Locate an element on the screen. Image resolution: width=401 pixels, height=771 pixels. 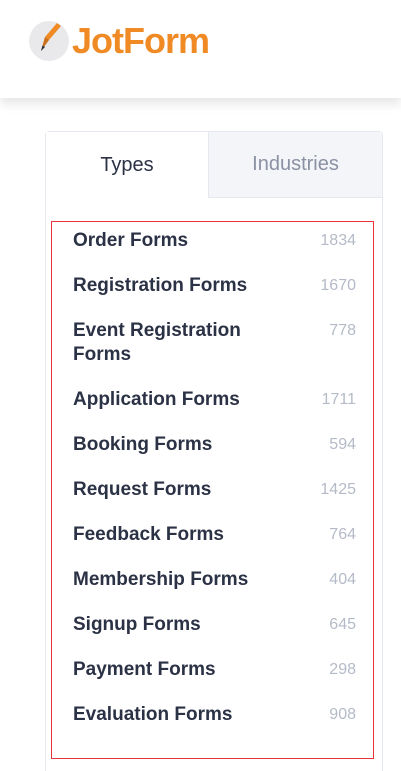
list-item-registration-forms: Registration Forms 1670 is located at coordinates (212, 286).